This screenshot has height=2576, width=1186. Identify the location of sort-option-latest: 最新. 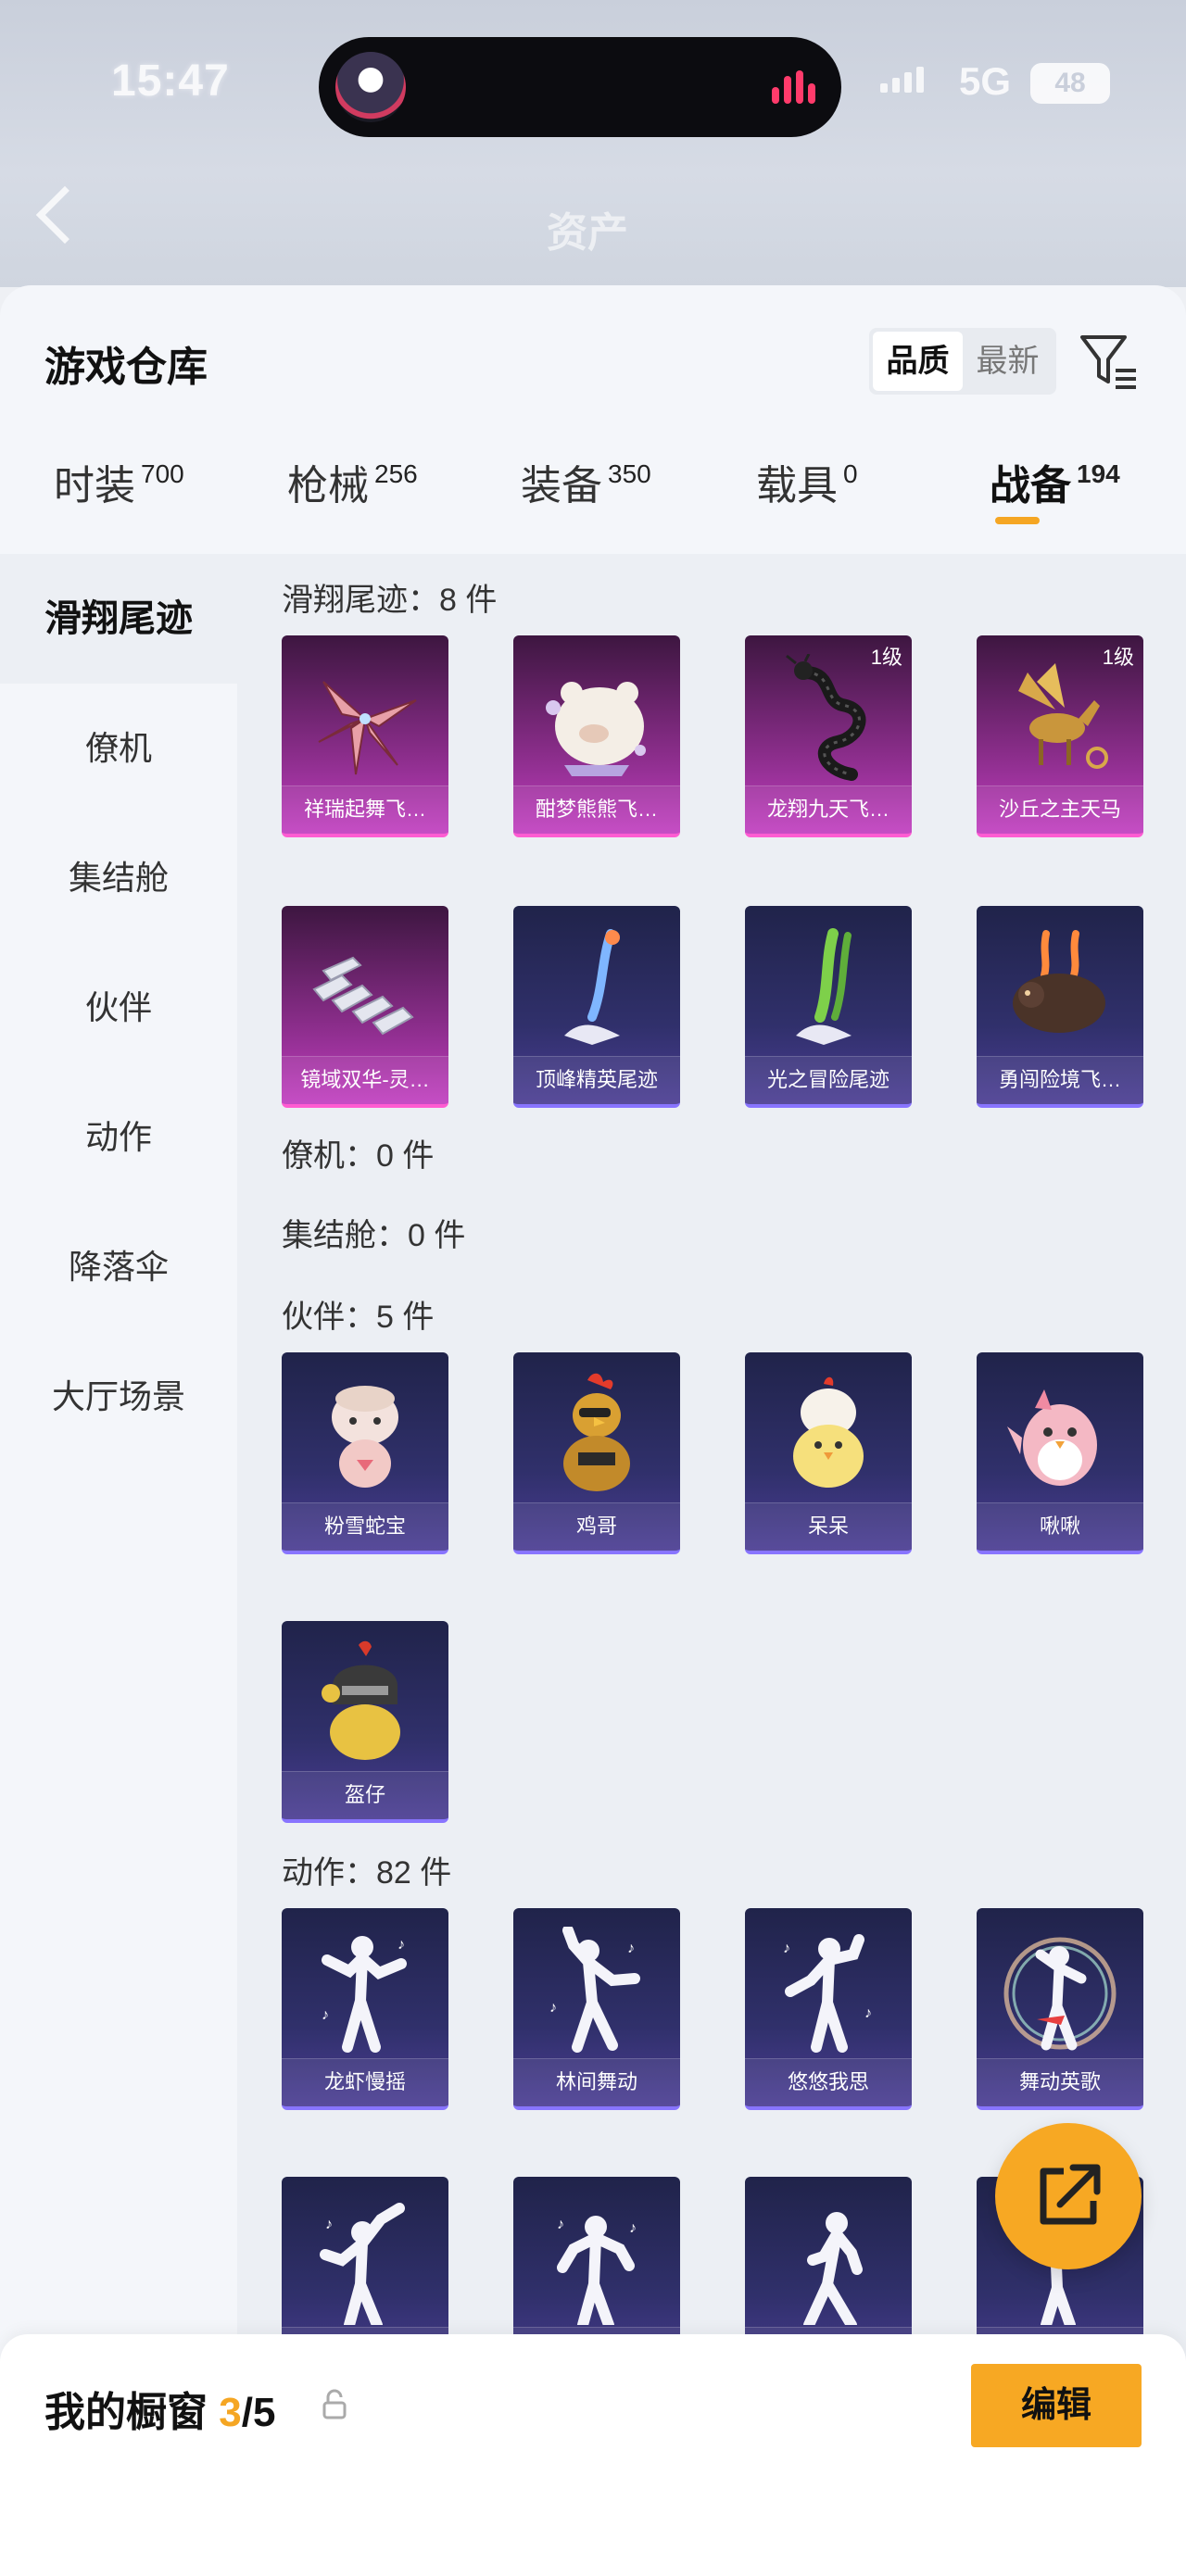
(1008, 361).